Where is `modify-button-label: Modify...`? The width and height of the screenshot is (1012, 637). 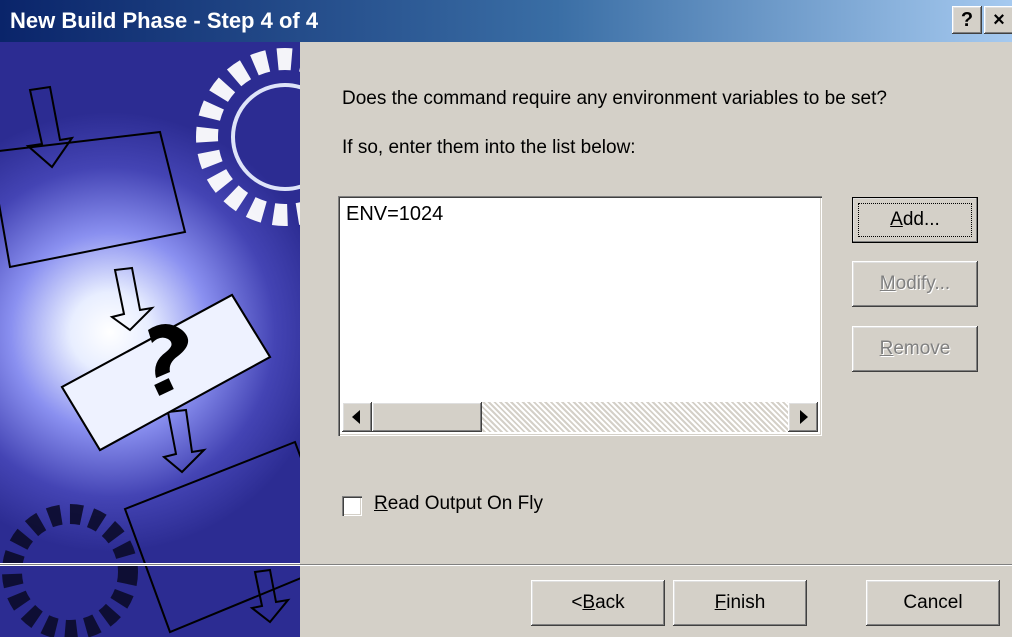
modify-button-label: Modify... is located at coordinates (915, 283).